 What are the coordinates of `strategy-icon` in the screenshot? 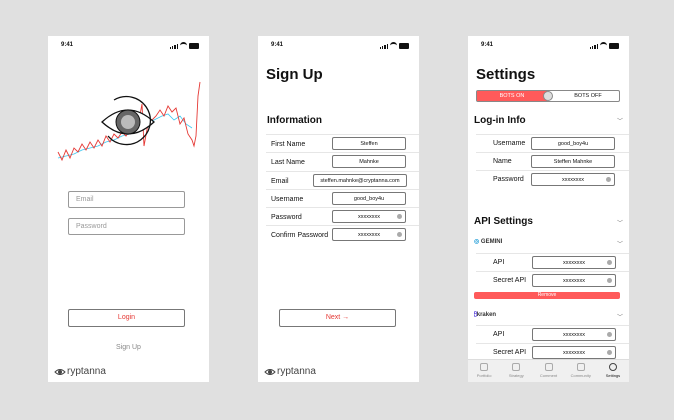 It's located at (516, 367).